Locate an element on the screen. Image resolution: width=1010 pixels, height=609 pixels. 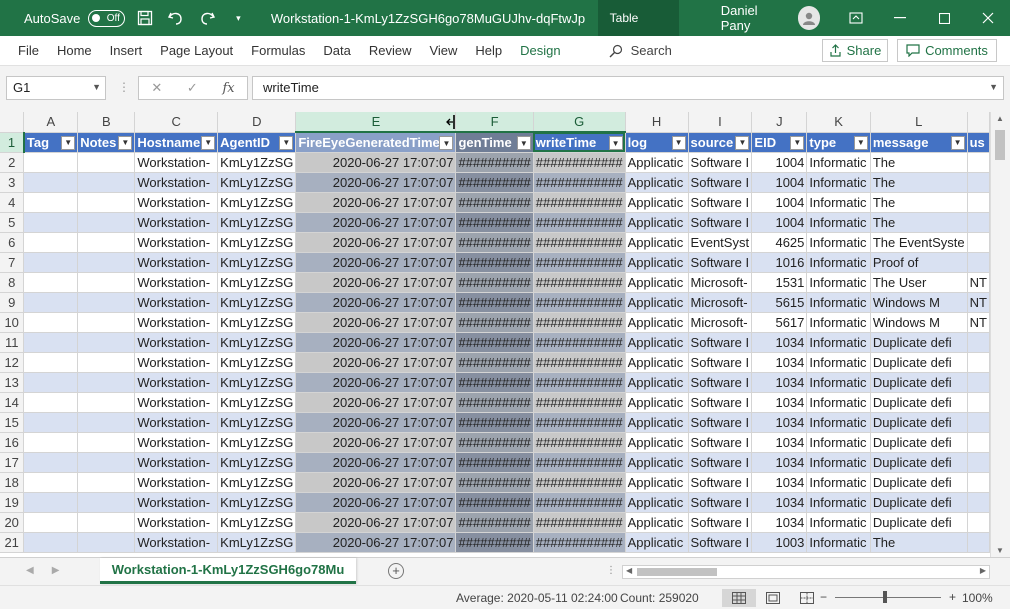
cell-user: NT is located at coordinates (978, 322).